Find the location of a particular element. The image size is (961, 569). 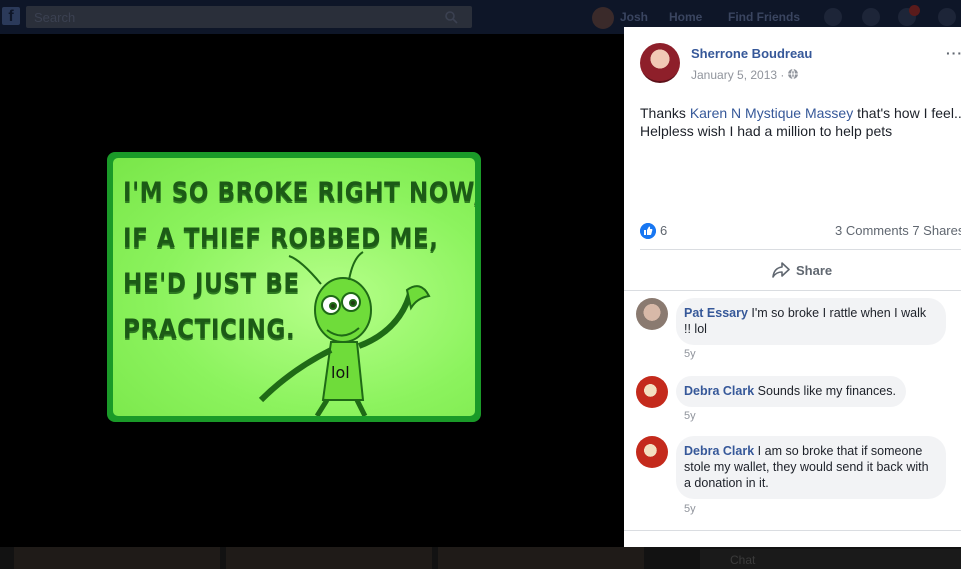

cricket-cartoon-illustration: lol is located at coordinates (344, 333).